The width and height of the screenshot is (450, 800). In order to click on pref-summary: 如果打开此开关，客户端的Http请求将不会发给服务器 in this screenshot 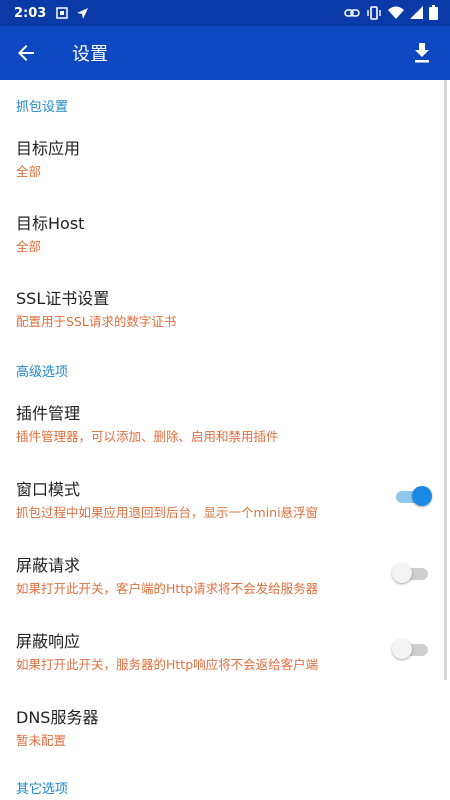, I will do `click(167, 588)`.